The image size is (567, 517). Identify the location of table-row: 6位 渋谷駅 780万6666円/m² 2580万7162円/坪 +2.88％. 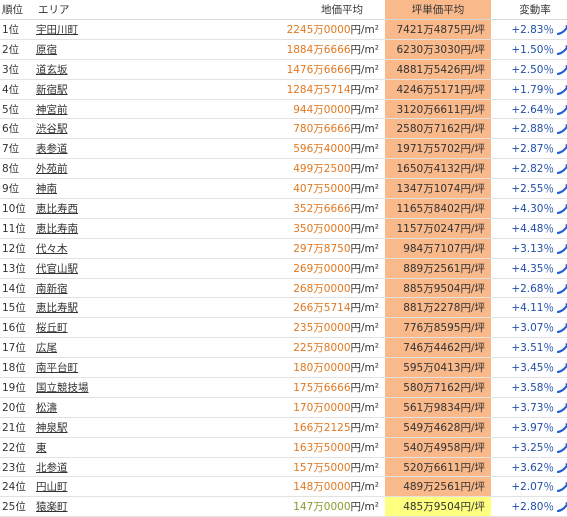
(283, 129).